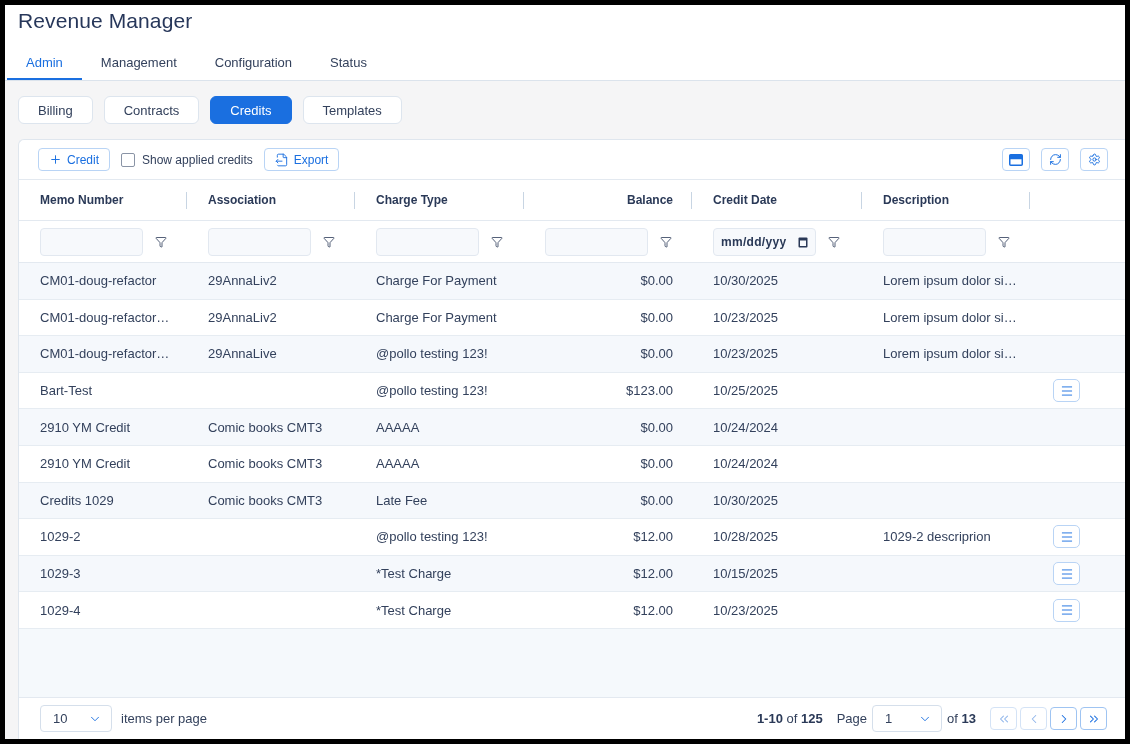 Image resolution: width=1130 pixels, height=744 pixels. What do you see at coordinates (745, 200) in the screenshot?
I see `column-heading: Credit Date` at bounding box center [745, 200].